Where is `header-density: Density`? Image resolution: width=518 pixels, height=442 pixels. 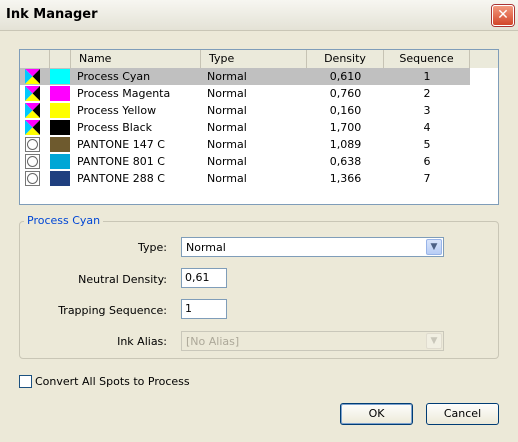
header-density: Density is located at coordinates (345, 59).